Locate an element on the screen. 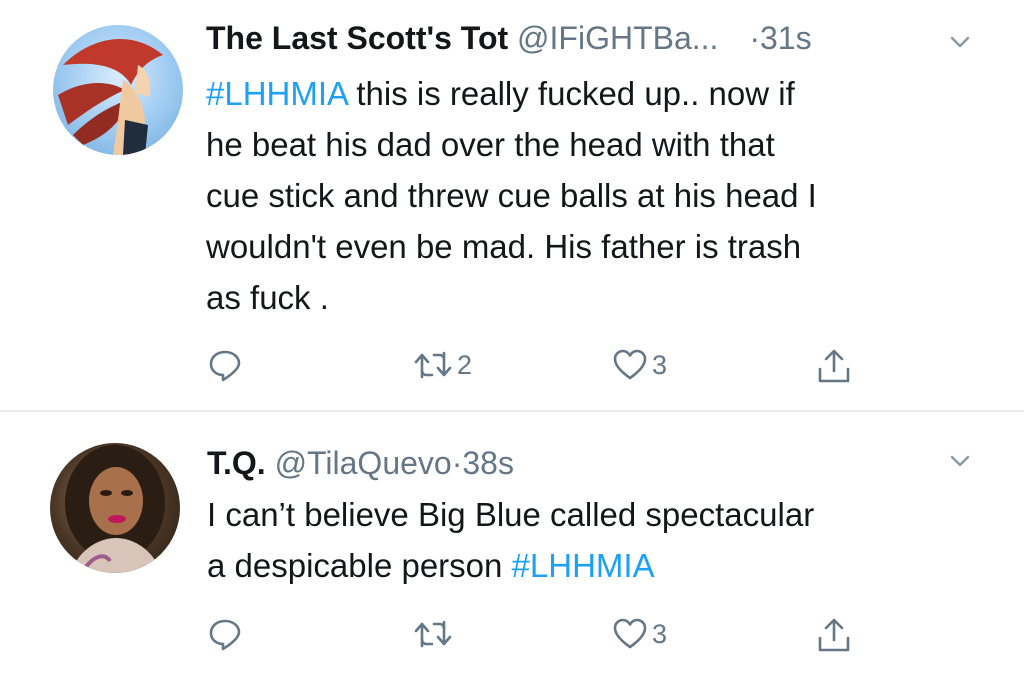  tweet-text-line: a despicable person #LHHMIA is located at coordinates (597, 565).